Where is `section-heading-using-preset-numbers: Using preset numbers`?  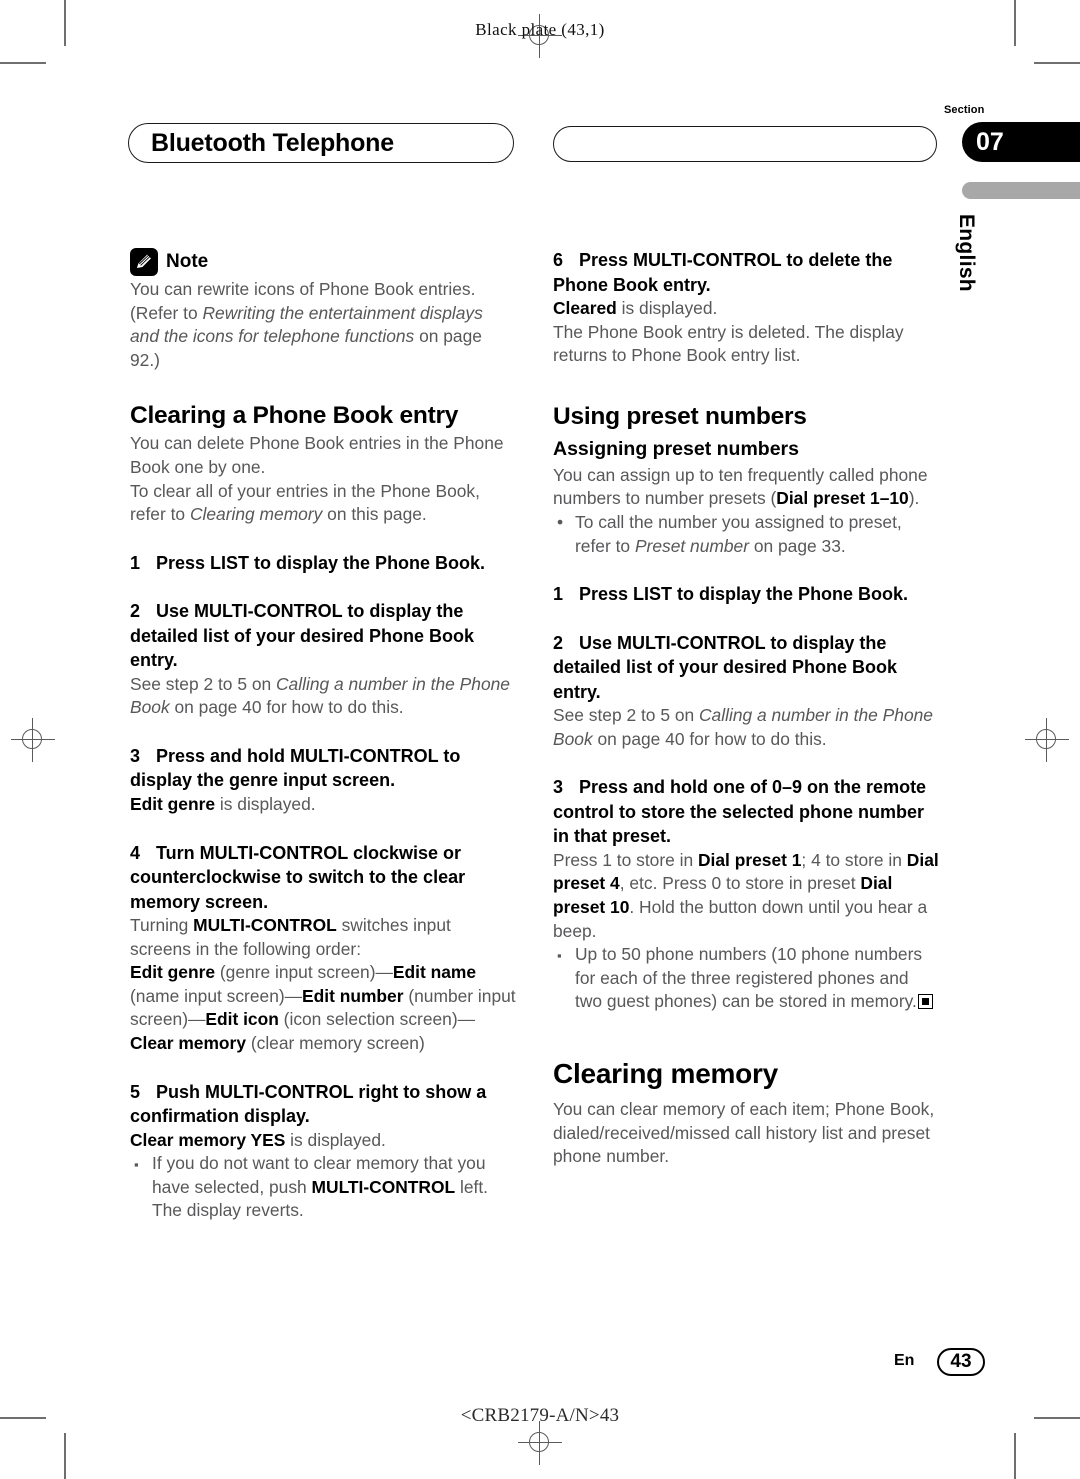 section-heading-using-preset-numbers: Using preset numbers is located at coordinates (680, 416).